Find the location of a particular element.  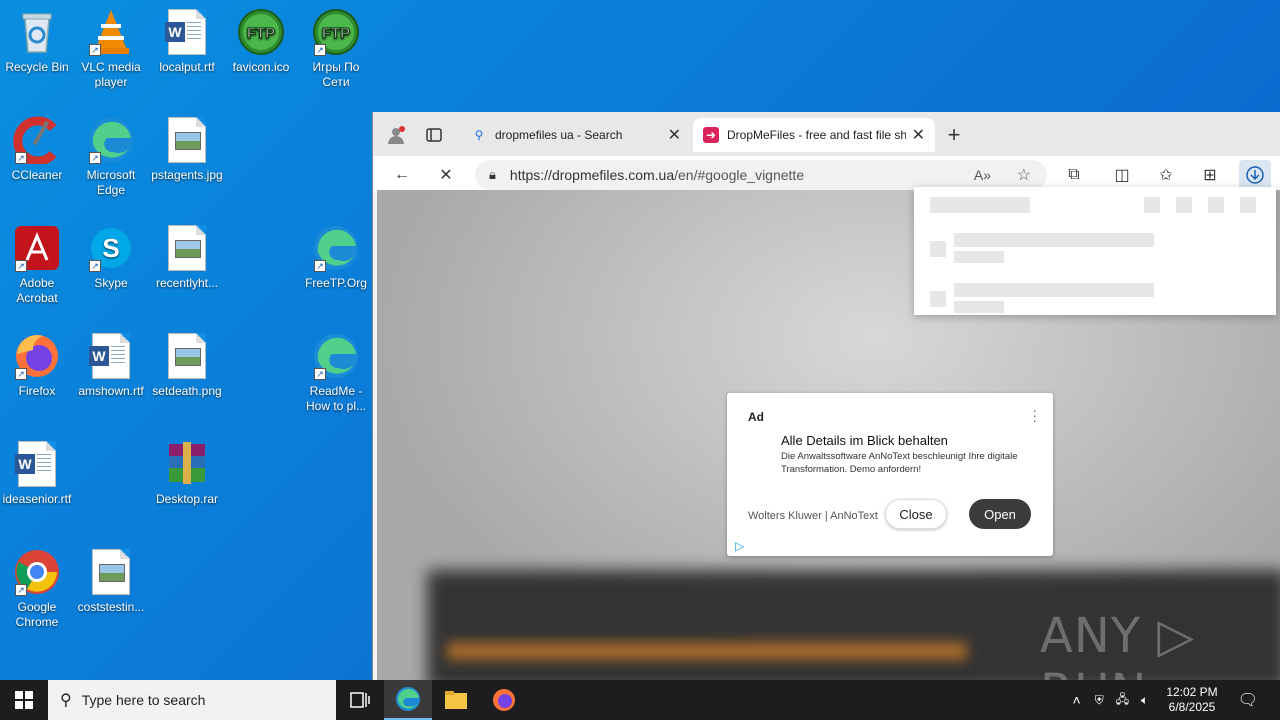

desktop-icon-firefox: ↗ Firefox is located at coordinates (37, 365).